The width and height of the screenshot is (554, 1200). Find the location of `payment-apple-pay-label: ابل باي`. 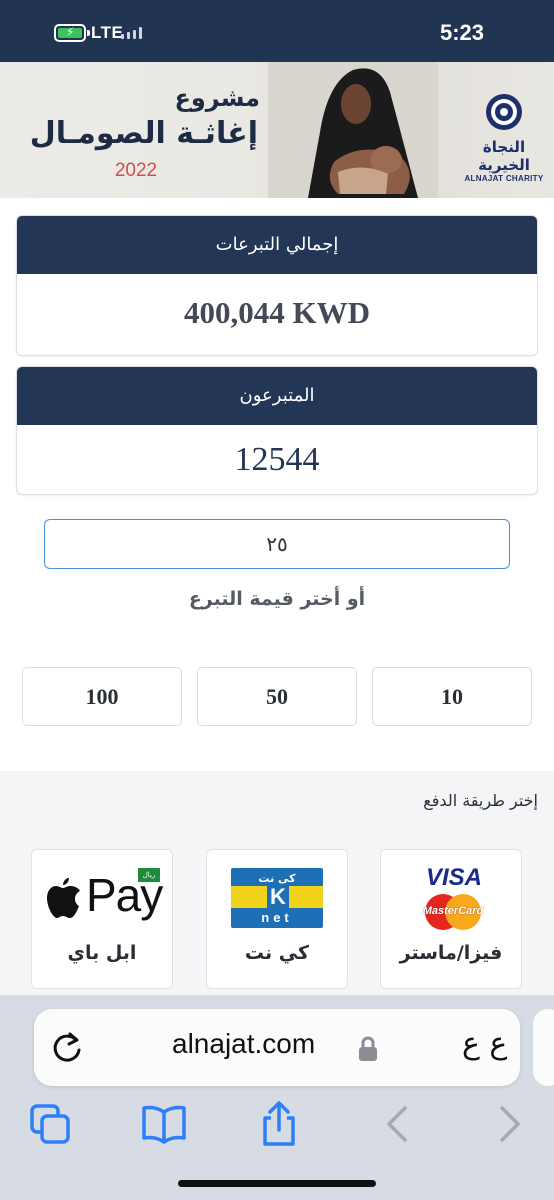

payment-apple-pay-label: ابل باي is located at coordinates (102, 953).